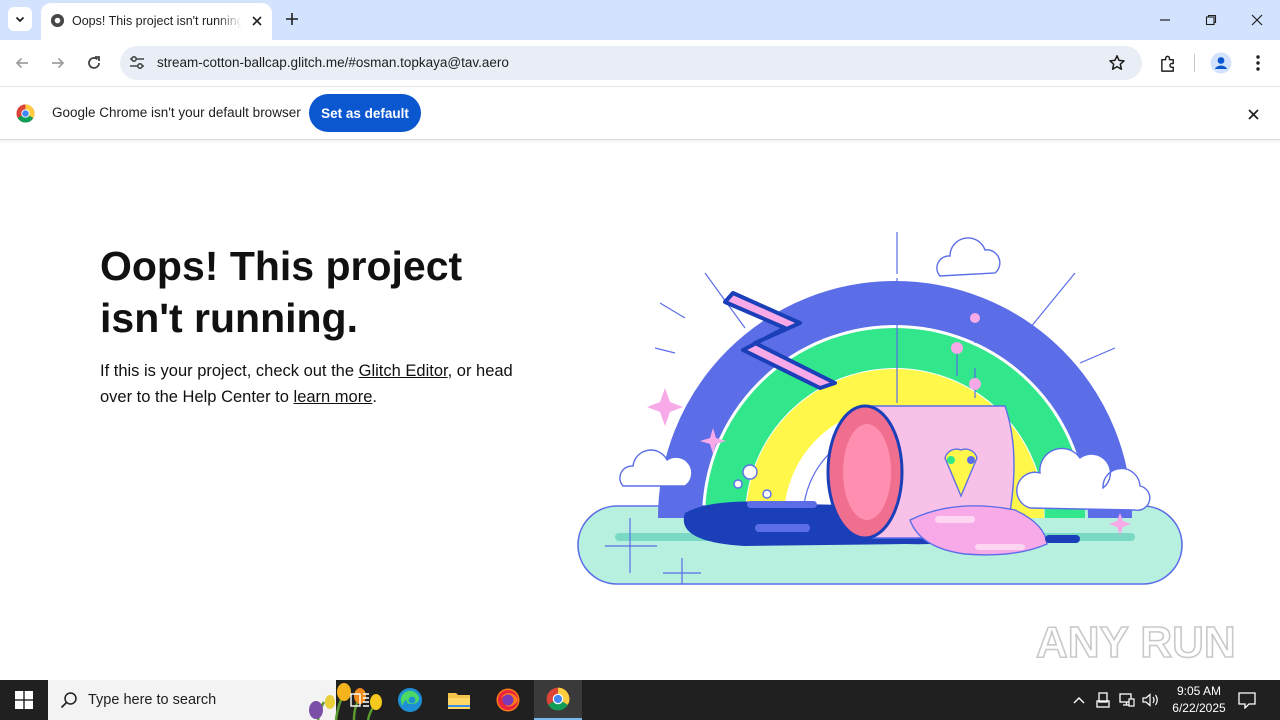 This screenshot has width=1280, height=720. I want to click on firefox-icon, so click(508, 700).